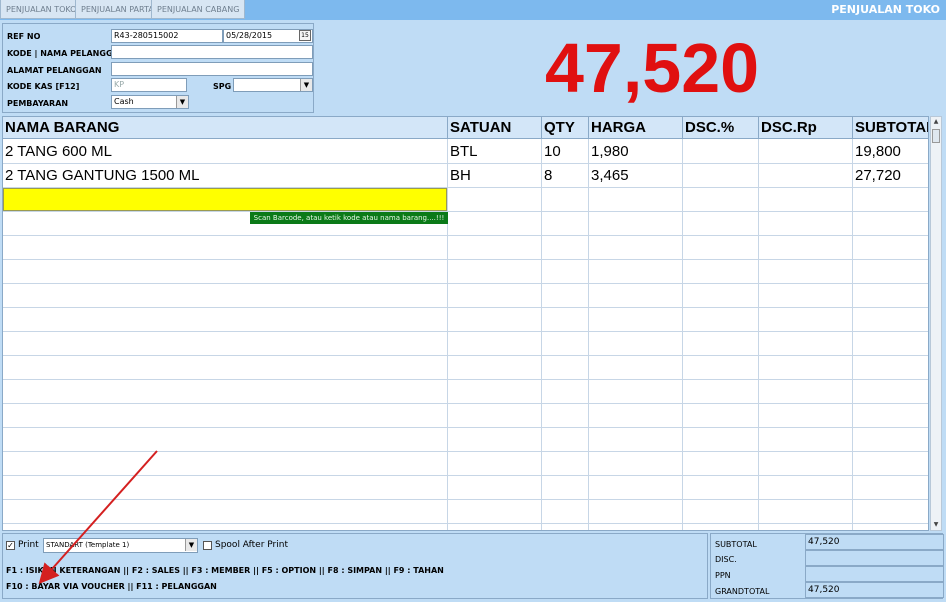 The width and height of the screenshot is (946, 602). I want to click on template-value: STANDART (Template 1), so click(88, 545).